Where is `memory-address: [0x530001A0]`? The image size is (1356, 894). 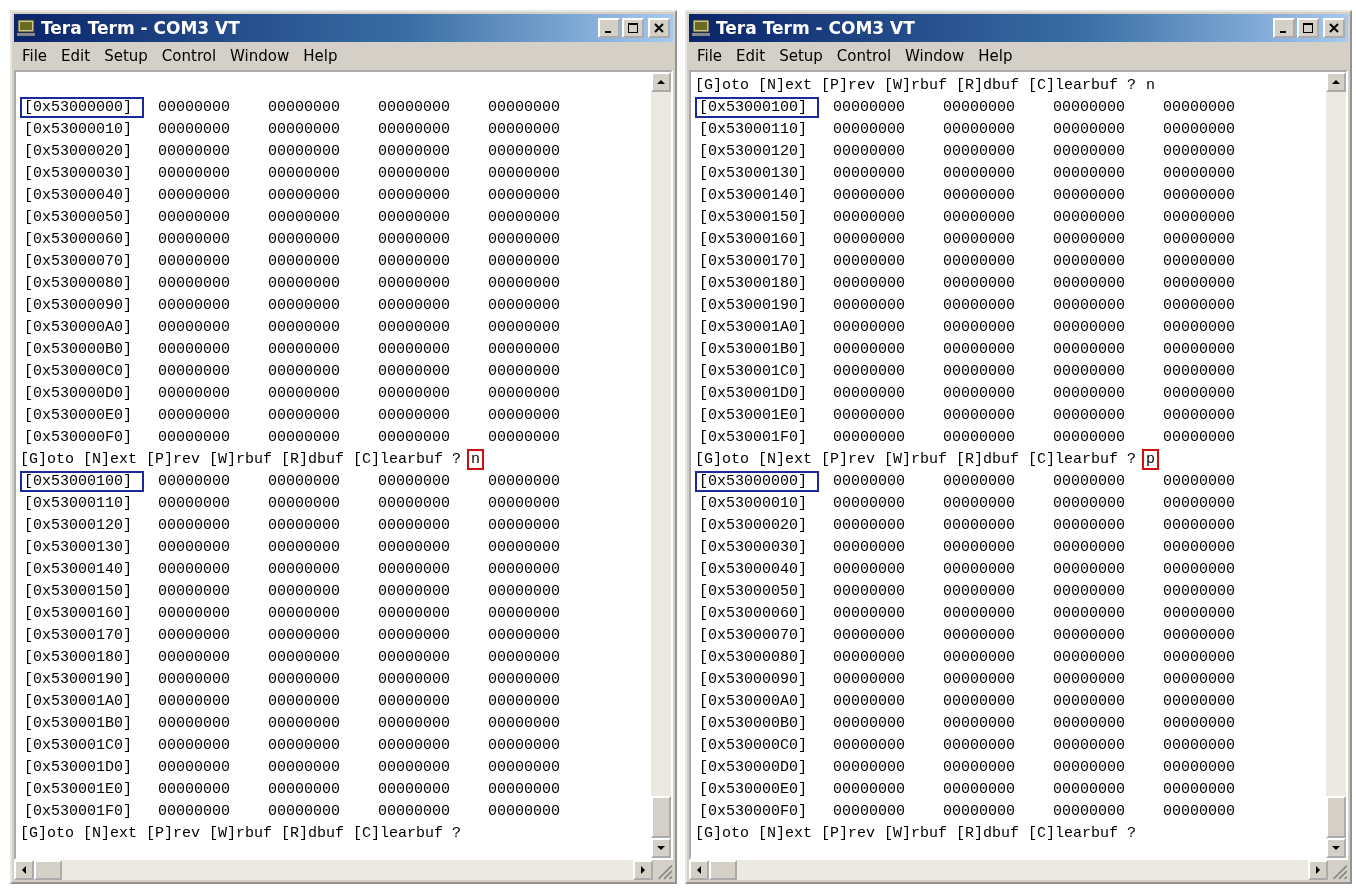
memory-address: [0x530001A0] is located at coordinates (753, 327).